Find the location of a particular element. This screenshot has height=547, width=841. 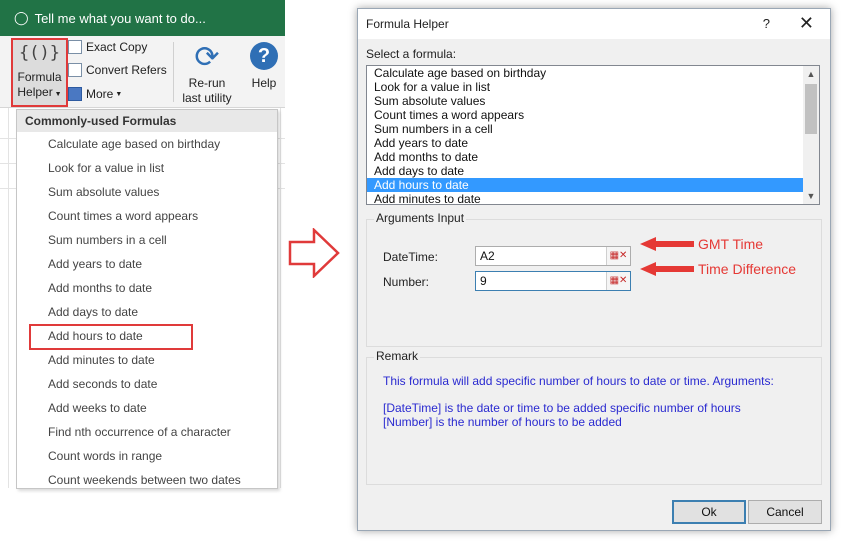

remark-title: Remark is located at coordinates (397, 356).